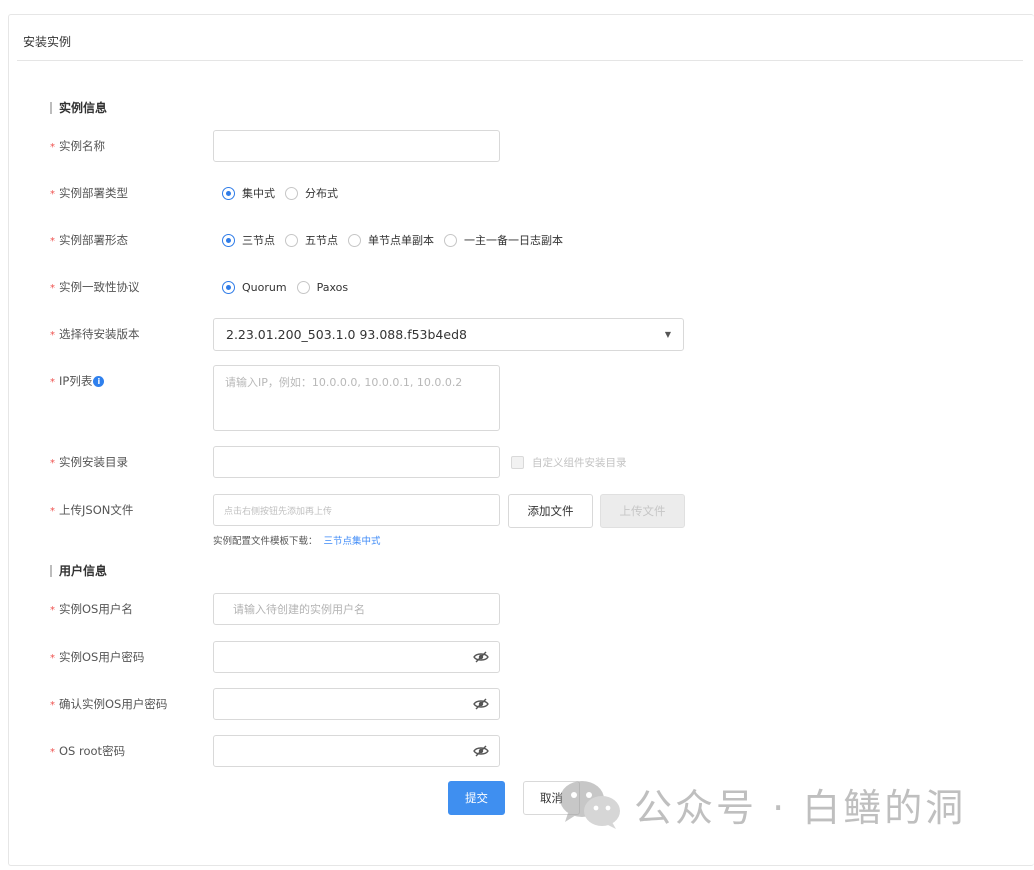 This screenshot has width=1034, height=870. Describe the element at coordinates (297, 541) in the screenshot. I see `template-hint: 实例配置文件模板下载： 三节点集中式` at that location.